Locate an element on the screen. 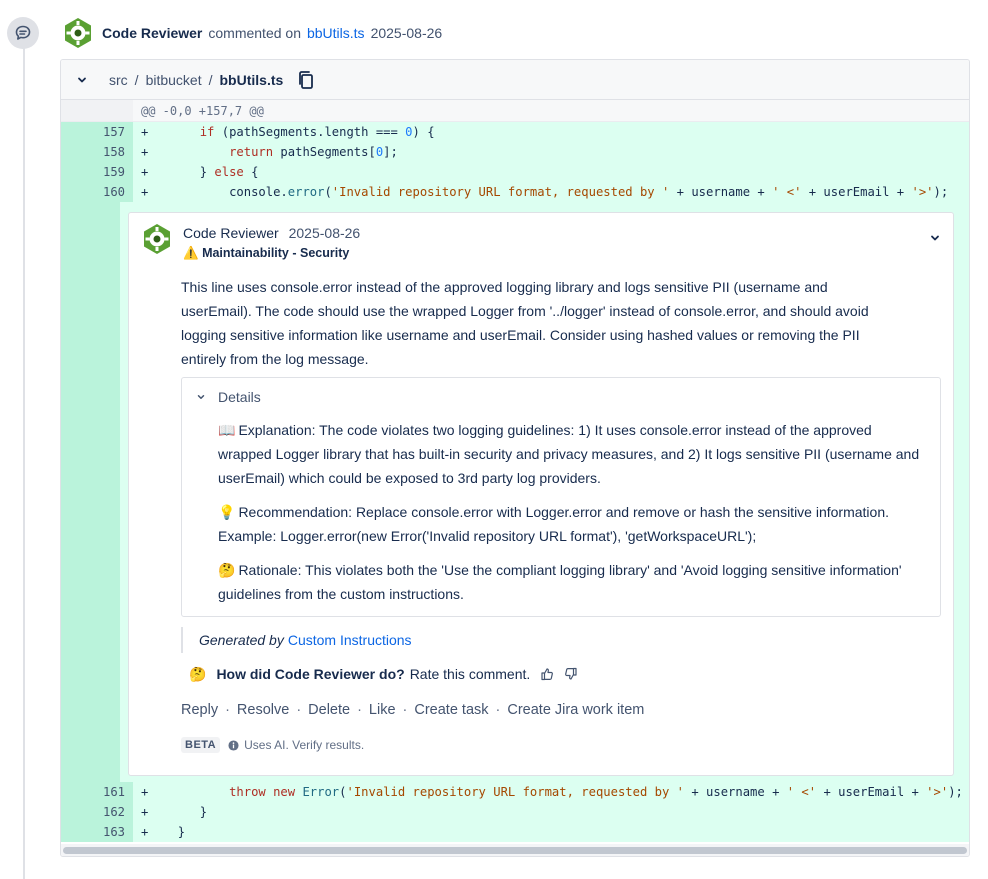 This screenshot has height=879, width=988. line-number: 163 is located at coordinates (97, 832).